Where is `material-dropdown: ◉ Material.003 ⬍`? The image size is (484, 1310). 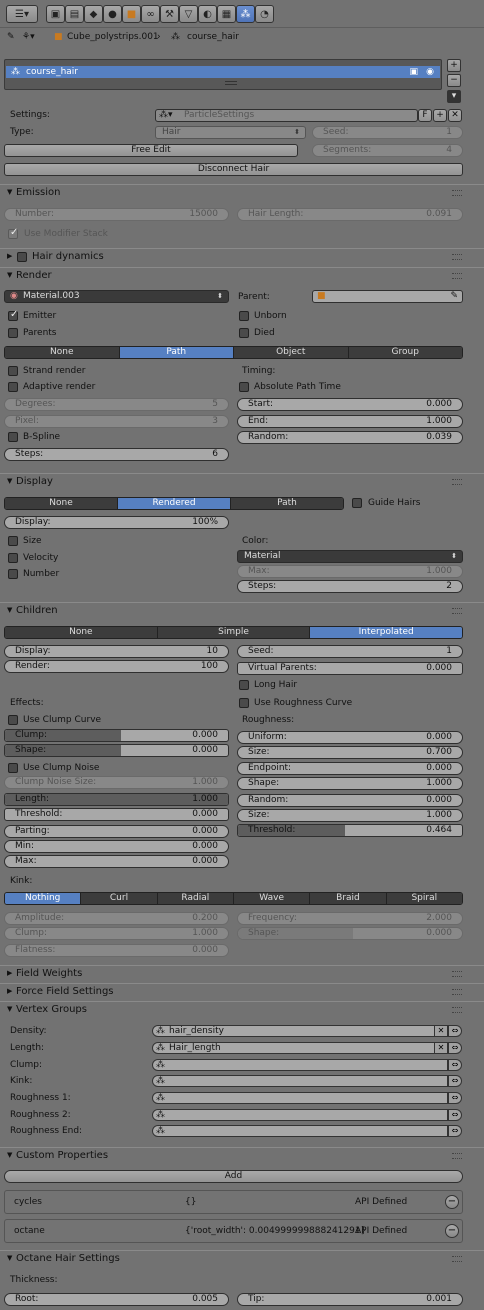 material-dropdown: ◉ Material.003 ⬍ is located at coordinates (116, 296).